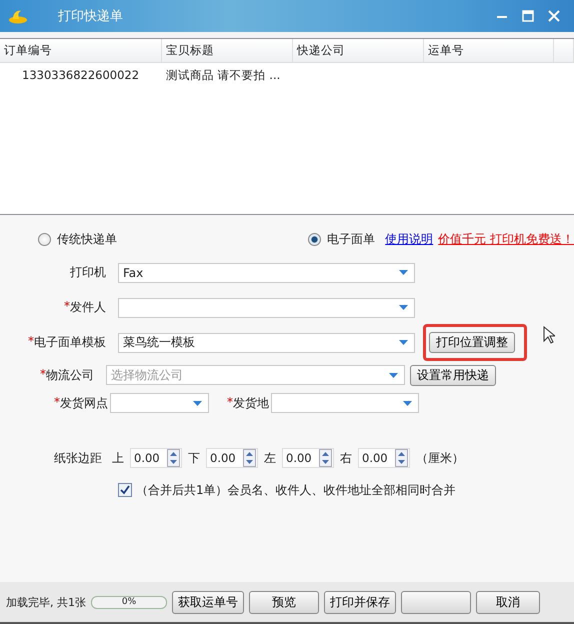 Image resolution: width=574 pixels, height=624 pixels. I want to click on window-title: 打印快递单, so click(91, 16).